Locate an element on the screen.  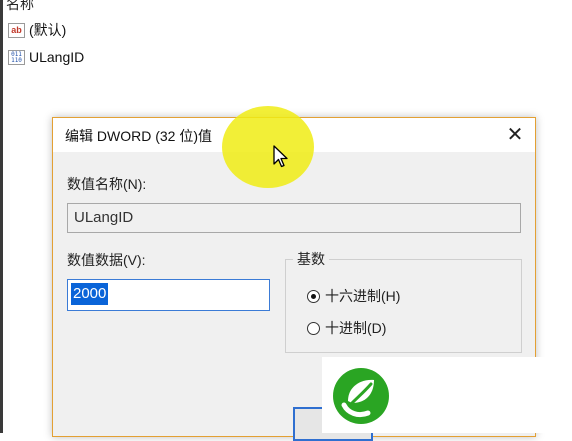
window-edge is located at coordinates (1, 216).